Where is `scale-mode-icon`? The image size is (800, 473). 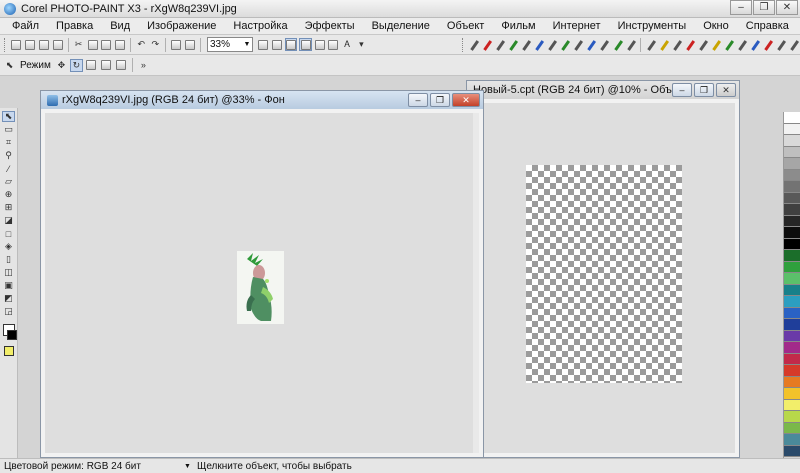 scale-mode-icon is located at coordinates (91, 65).